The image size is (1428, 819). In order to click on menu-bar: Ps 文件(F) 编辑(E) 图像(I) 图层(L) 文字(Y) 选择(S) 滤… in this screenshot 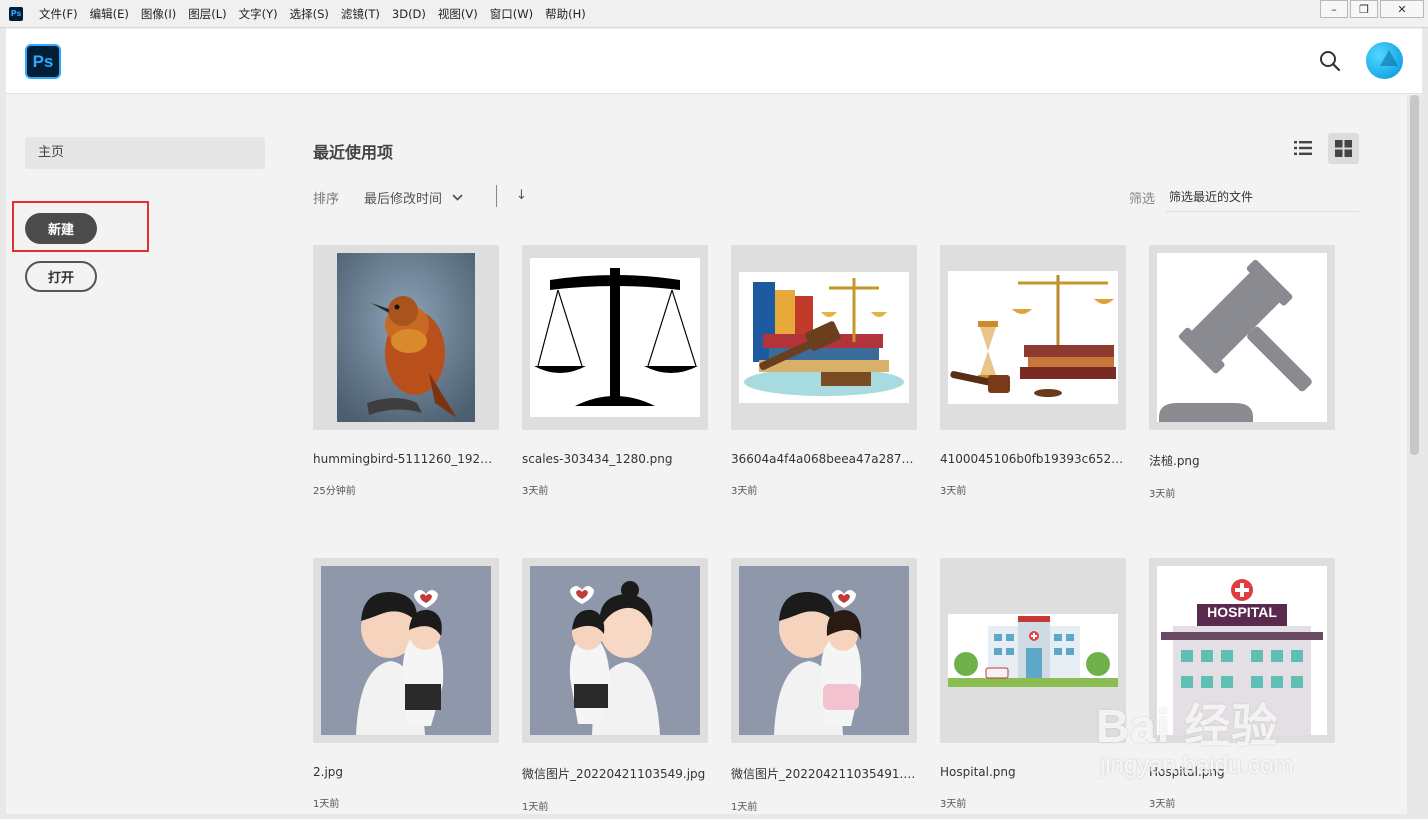, I will do `click(714, 14)`.